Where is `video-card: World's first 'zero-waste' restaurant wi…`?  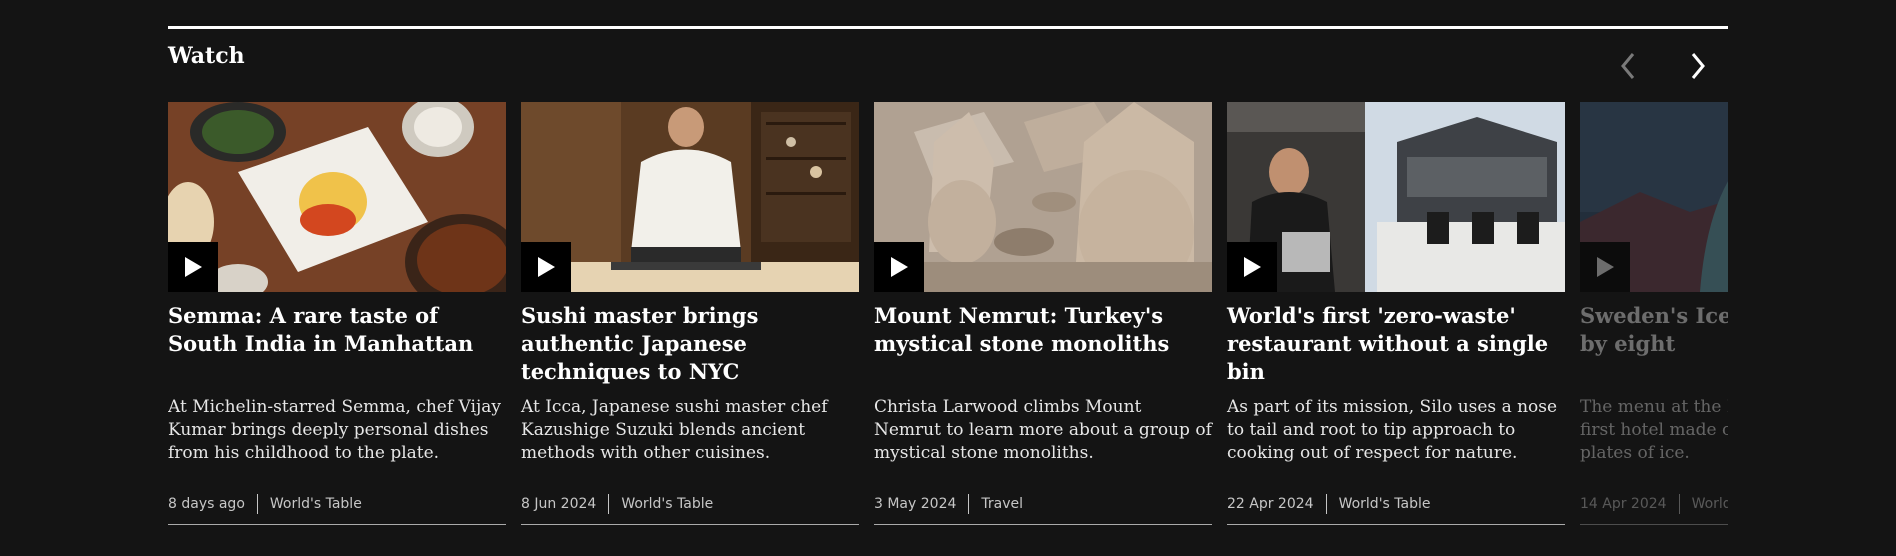
video-card: World's first 'zero-waste' restaurant wi… is located at coordinates (1396, 314).